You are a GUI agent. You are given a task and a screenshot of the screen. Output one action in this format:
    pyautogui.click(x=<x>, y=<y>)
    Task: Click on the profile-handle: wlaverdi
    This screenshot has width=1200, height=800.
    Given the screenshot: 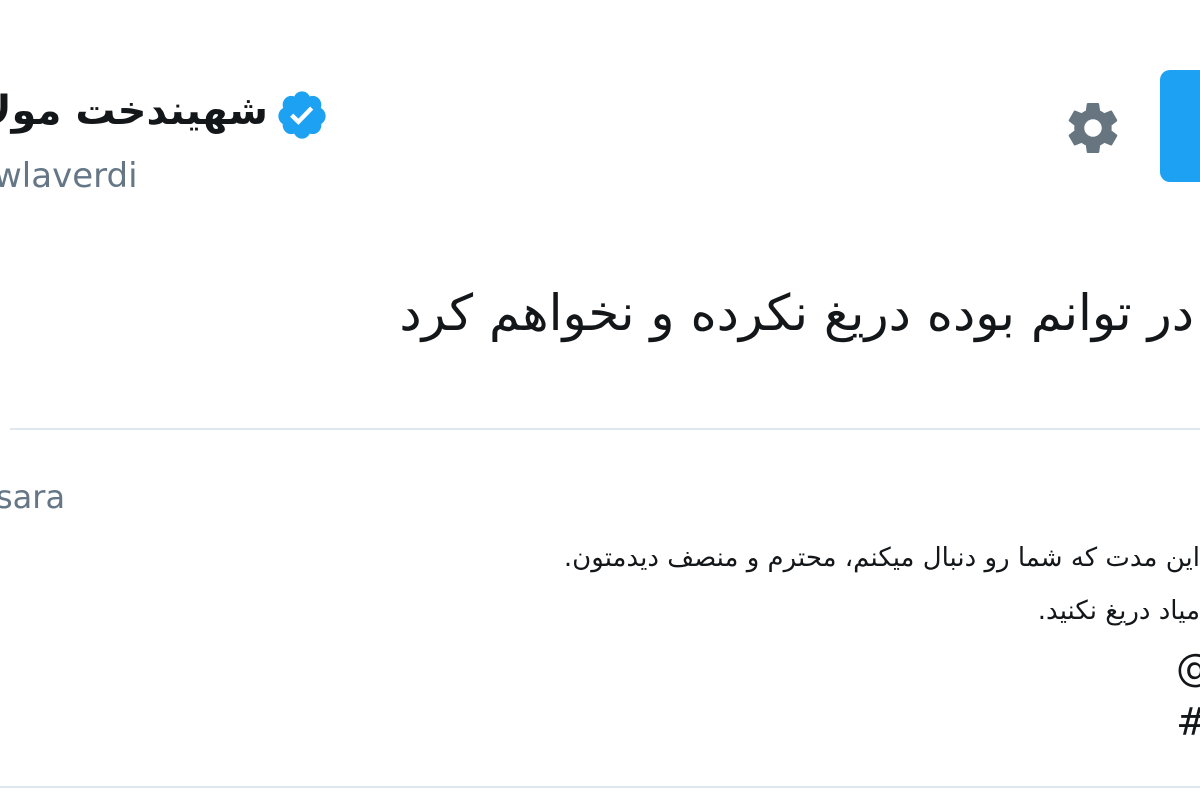 What is the action you would take?
    pyautogui.click(x=69, y=176)
    